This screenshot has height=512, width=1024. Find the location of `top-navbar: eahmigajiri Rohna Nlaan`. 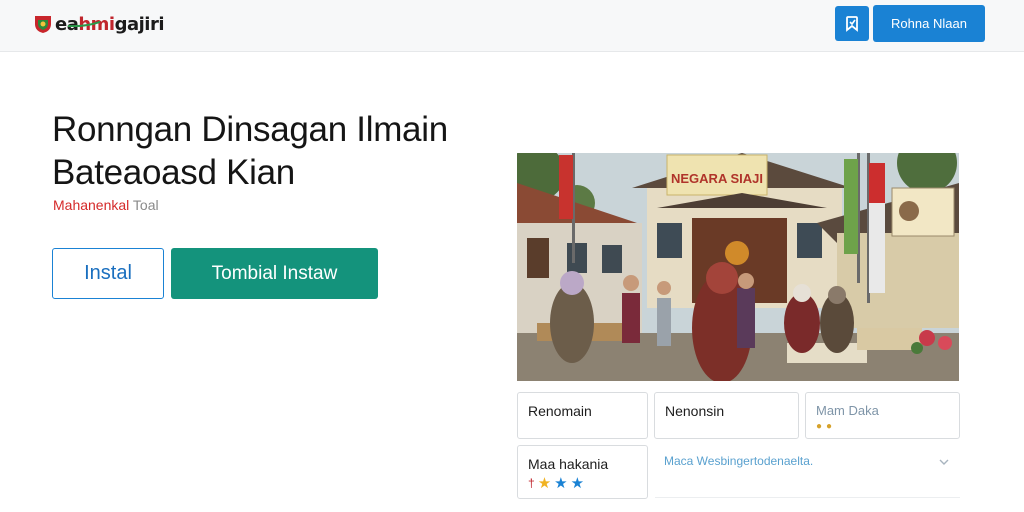

top-navbar: eahmigajiri Rohna Nlaan is located at coordinates (512, 26).